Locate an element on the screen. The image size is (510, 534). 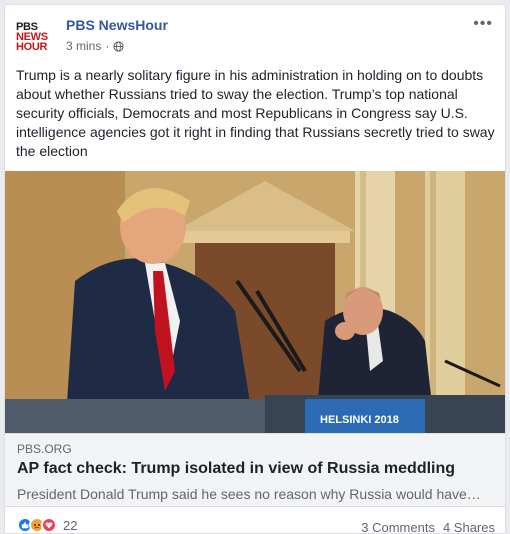
more-options-icon: ••• is located at coordinates (483, 24).